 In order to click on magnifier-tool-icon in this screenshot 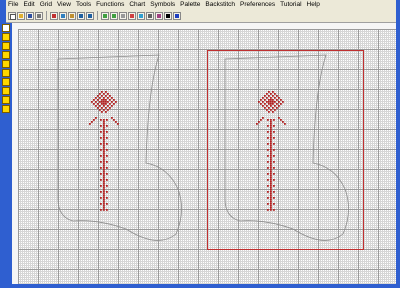, I will do `click(6, 100)`.